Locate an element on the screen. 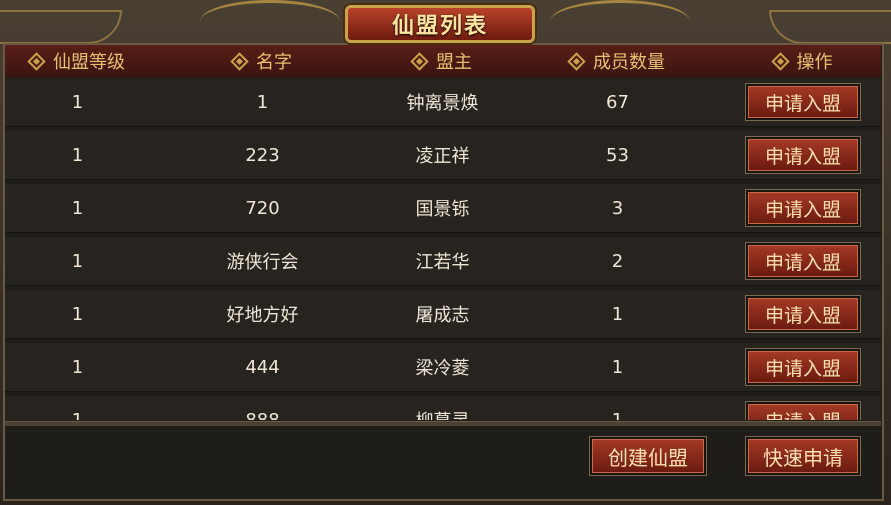 The width and height of the screenshot is (891, 505). header-label: 名字 is located at coordinates (274, 62).